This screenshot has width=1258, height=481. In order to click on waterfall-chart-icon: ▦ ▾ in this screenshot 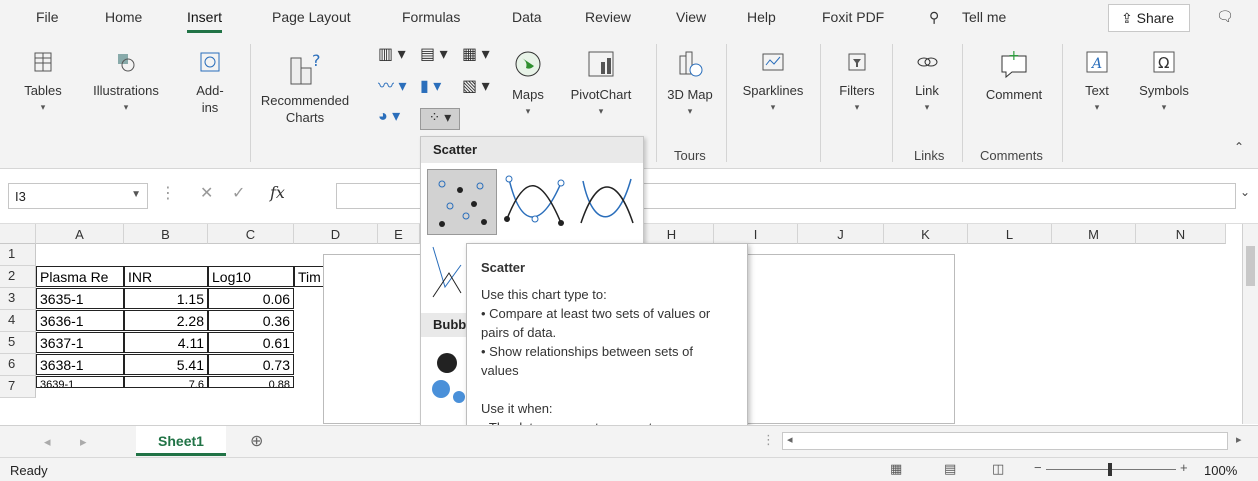, I will do `click(476, 54)`.